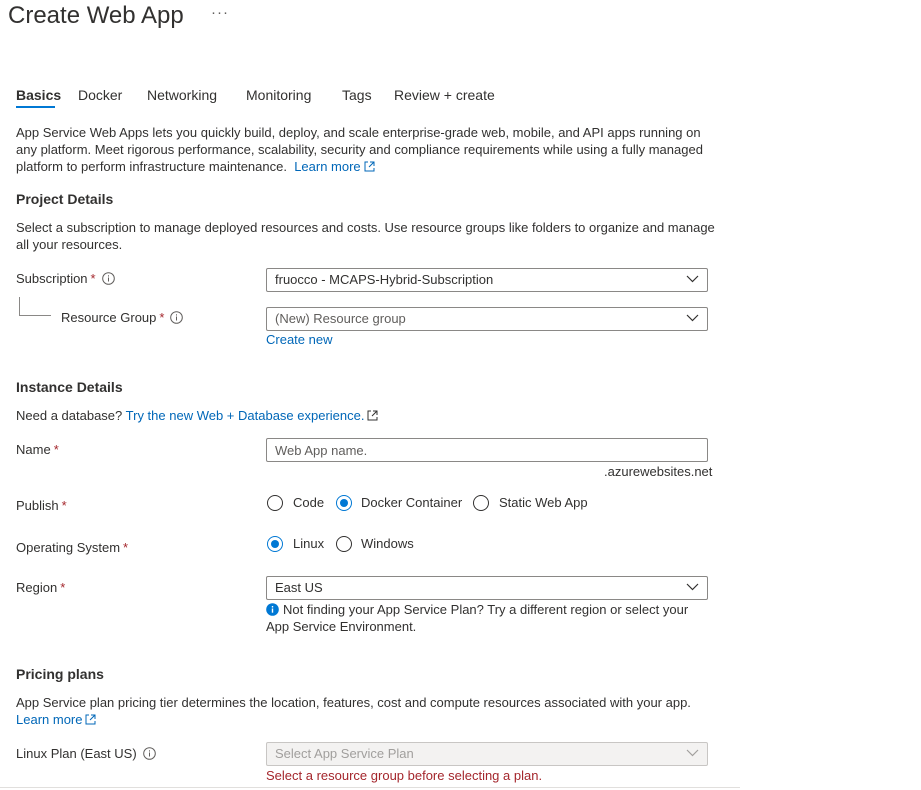 The height and width of the screenshot is (790, 921). What do you see at coordinates (275, 544) in the screenshot?
I see `os-linux-radio` at bounding box center [275, 544].